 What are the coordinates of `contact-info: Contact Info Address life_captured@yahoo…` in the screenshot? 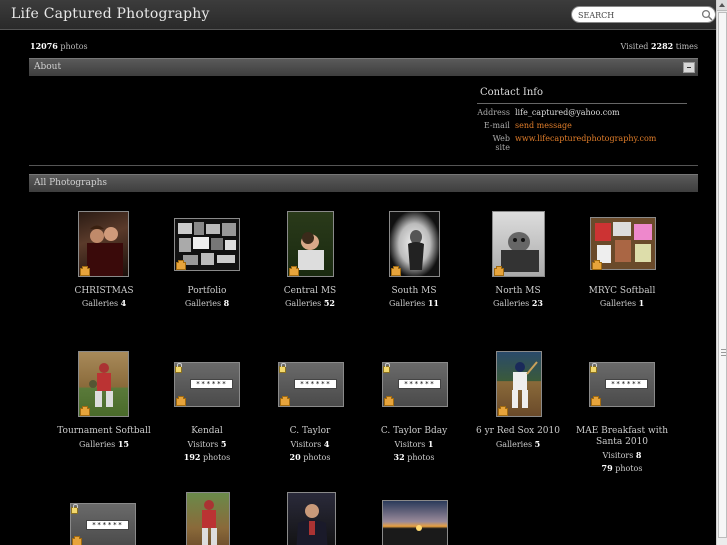 It's located at (582, 119).